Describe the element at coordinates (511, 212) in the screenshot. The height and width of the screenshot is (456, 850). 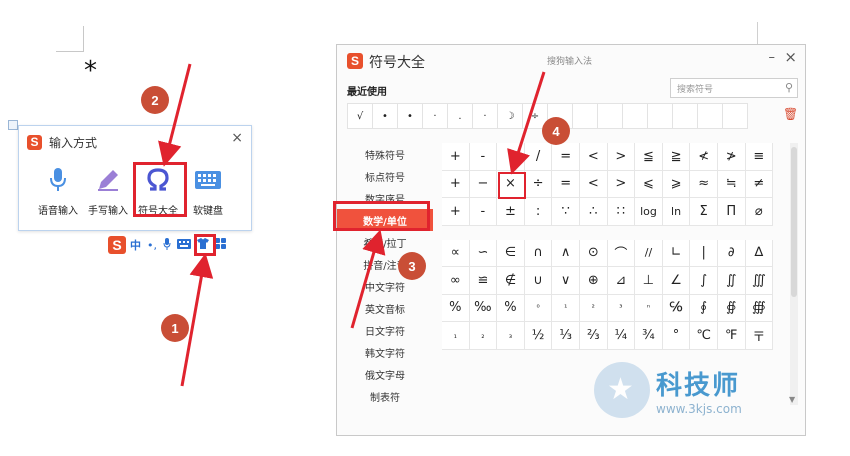
I see `symbol-cell: ±` at that location.